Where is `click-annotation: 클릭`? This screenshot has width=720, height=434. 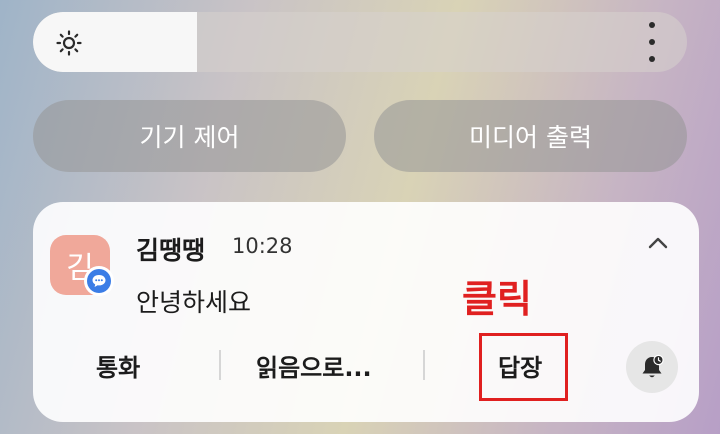 click-annotation: 클릭 is located at coordinates (497, 299).